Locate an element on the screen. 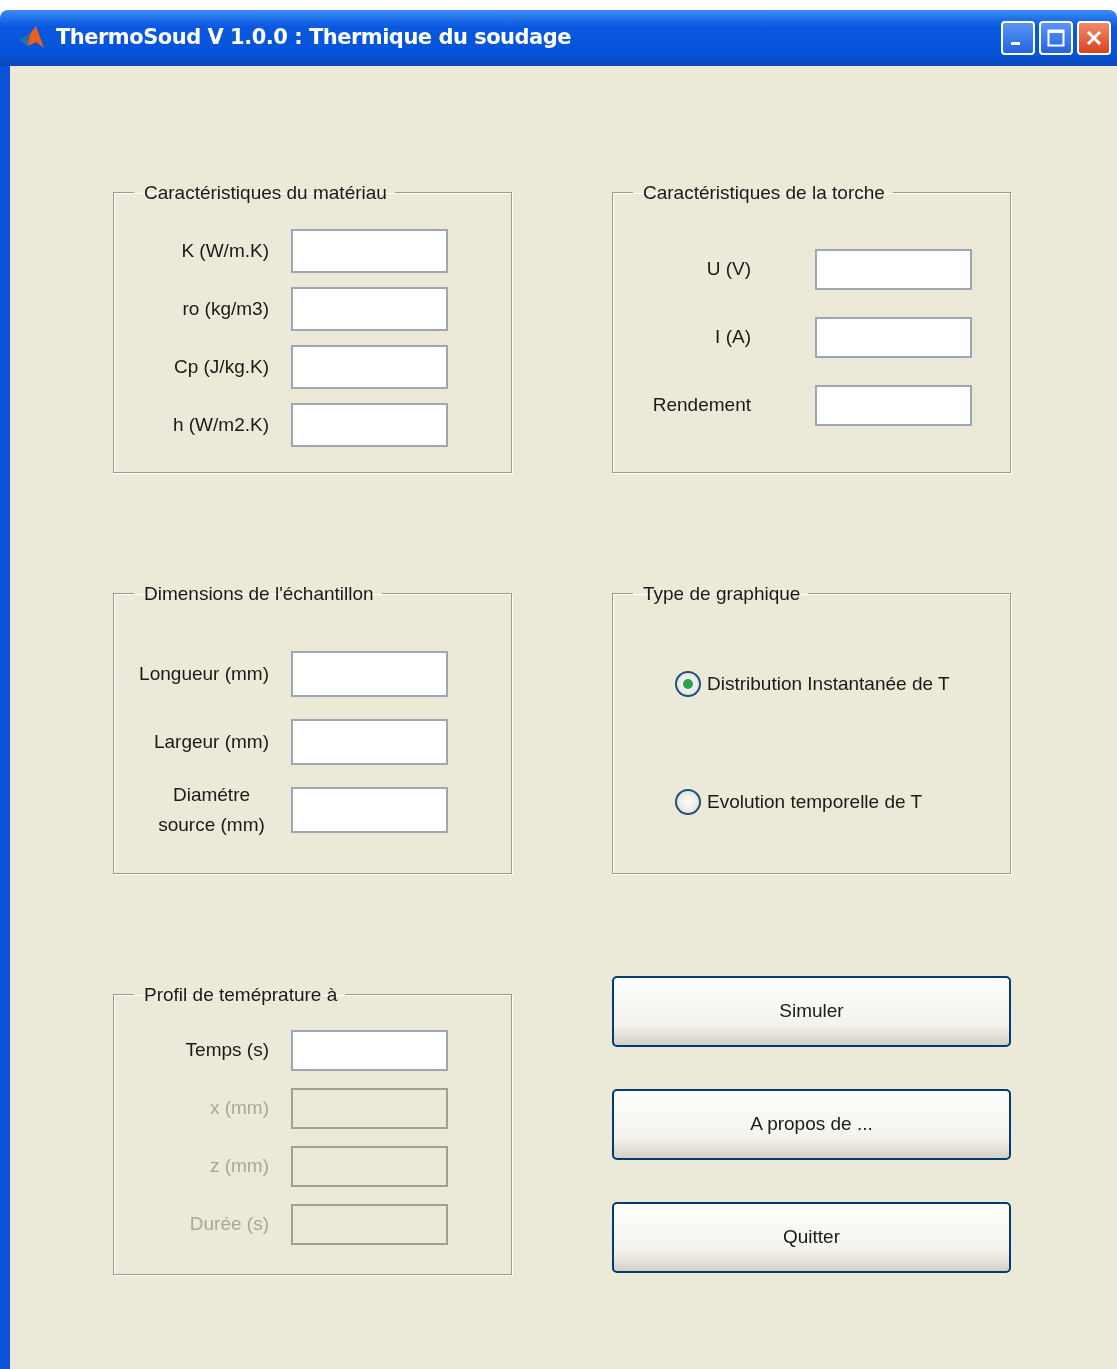 The width and height of the screenshot is (1117, 1369). close-button is located at coordinates (1094, 38).